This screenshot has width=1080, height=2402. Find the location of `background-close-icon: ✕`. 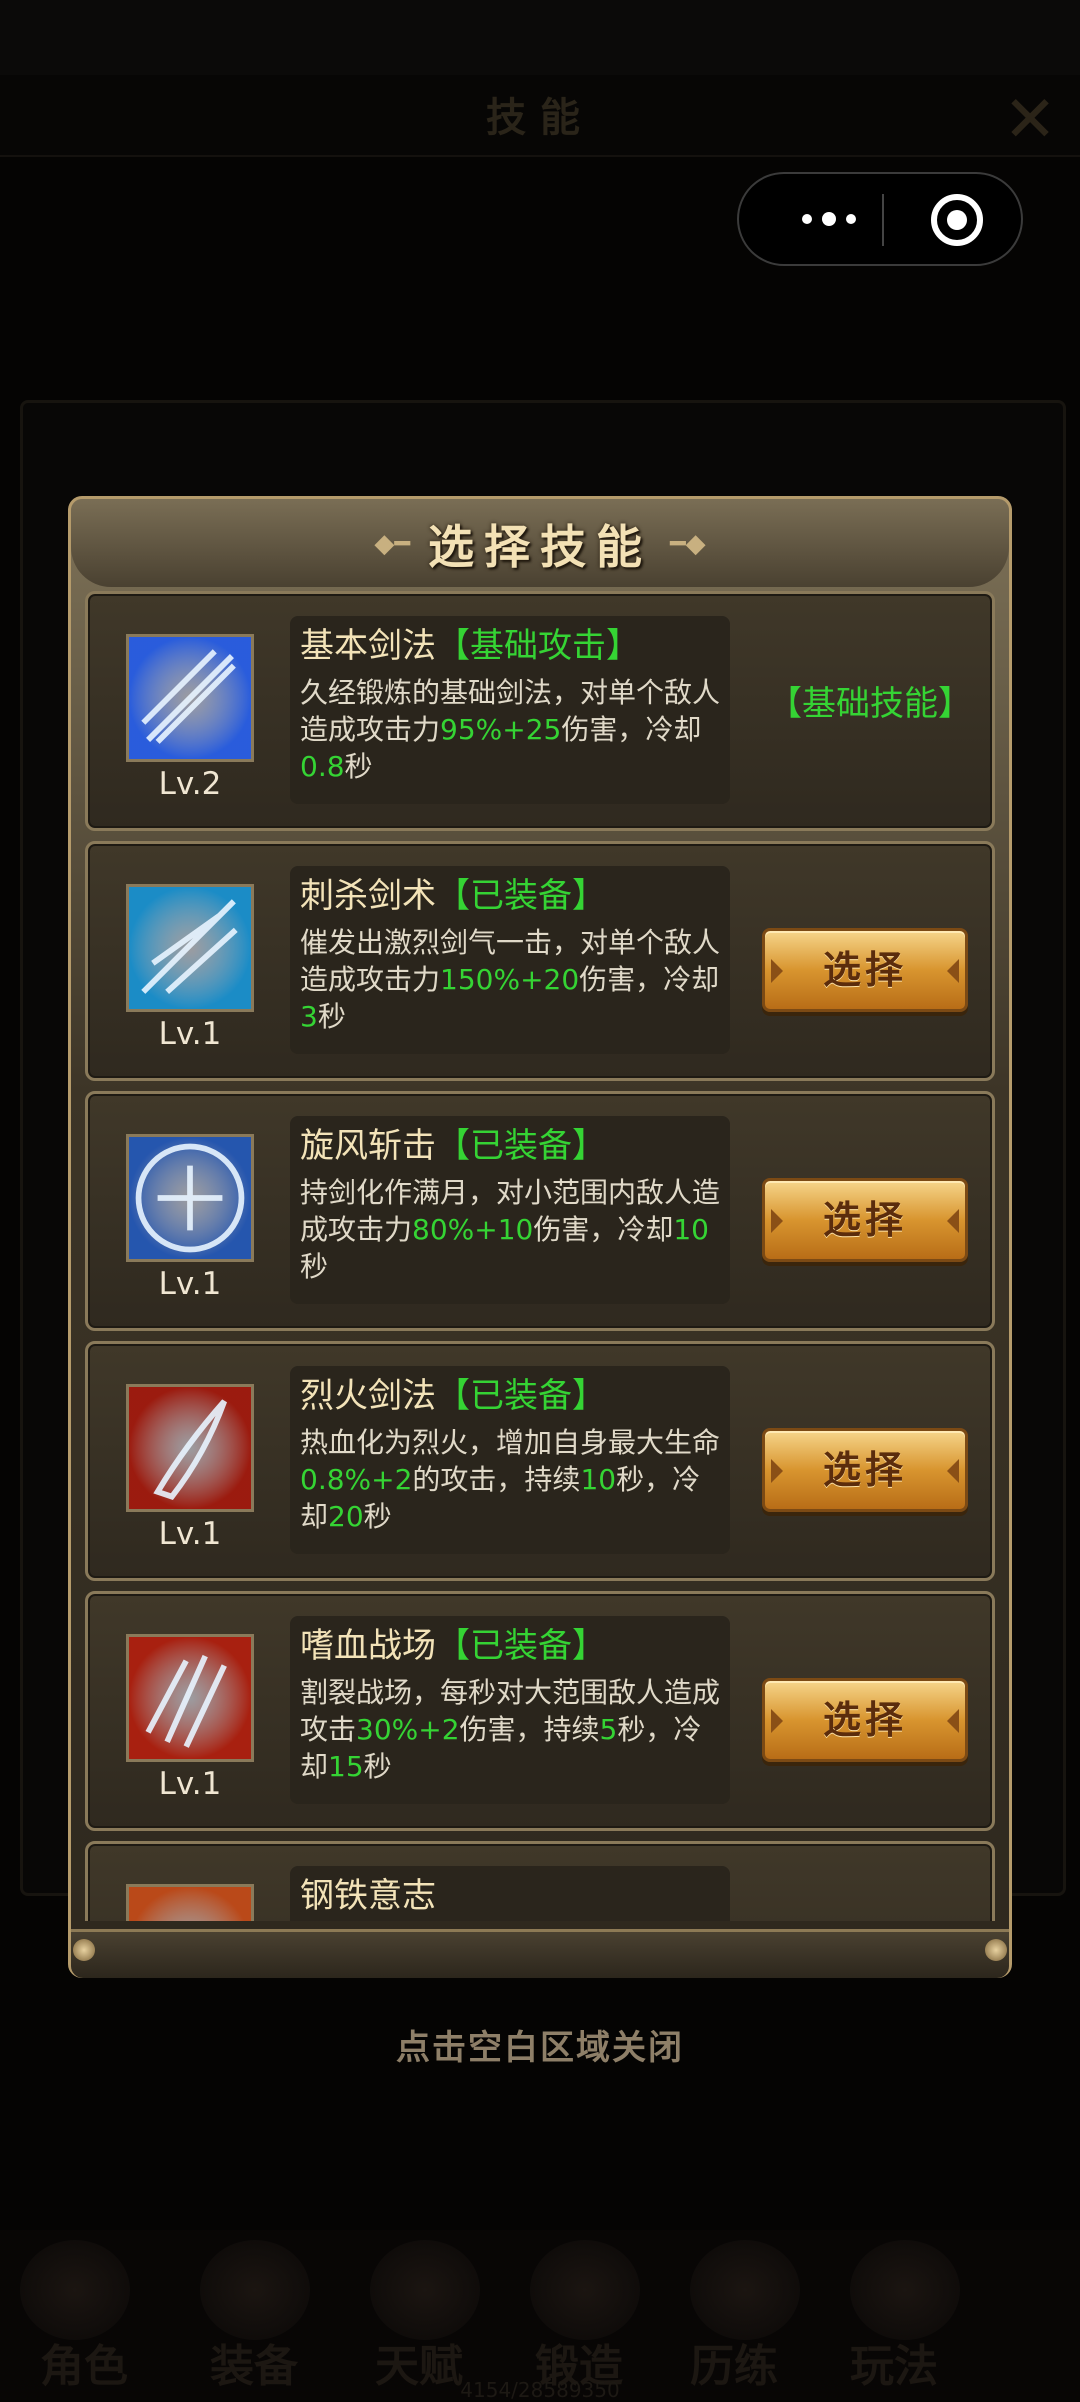

background-close-icon: ✕ is located at coordinates (1030, 120).